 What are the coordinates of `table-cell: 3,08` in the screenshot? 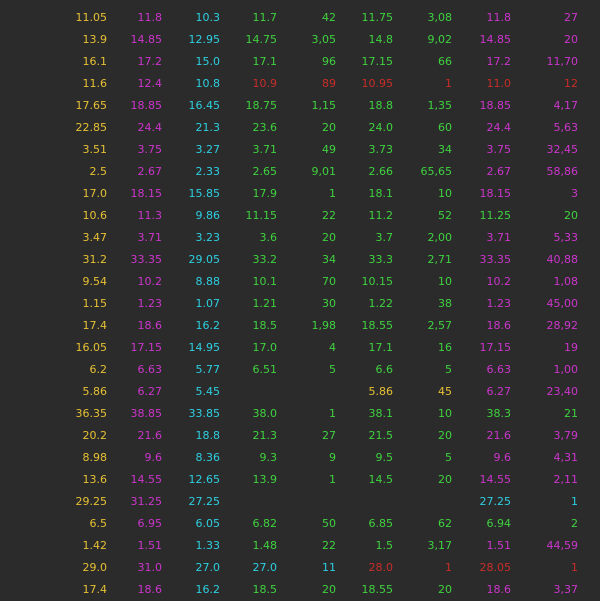 It's located at (440, 17).